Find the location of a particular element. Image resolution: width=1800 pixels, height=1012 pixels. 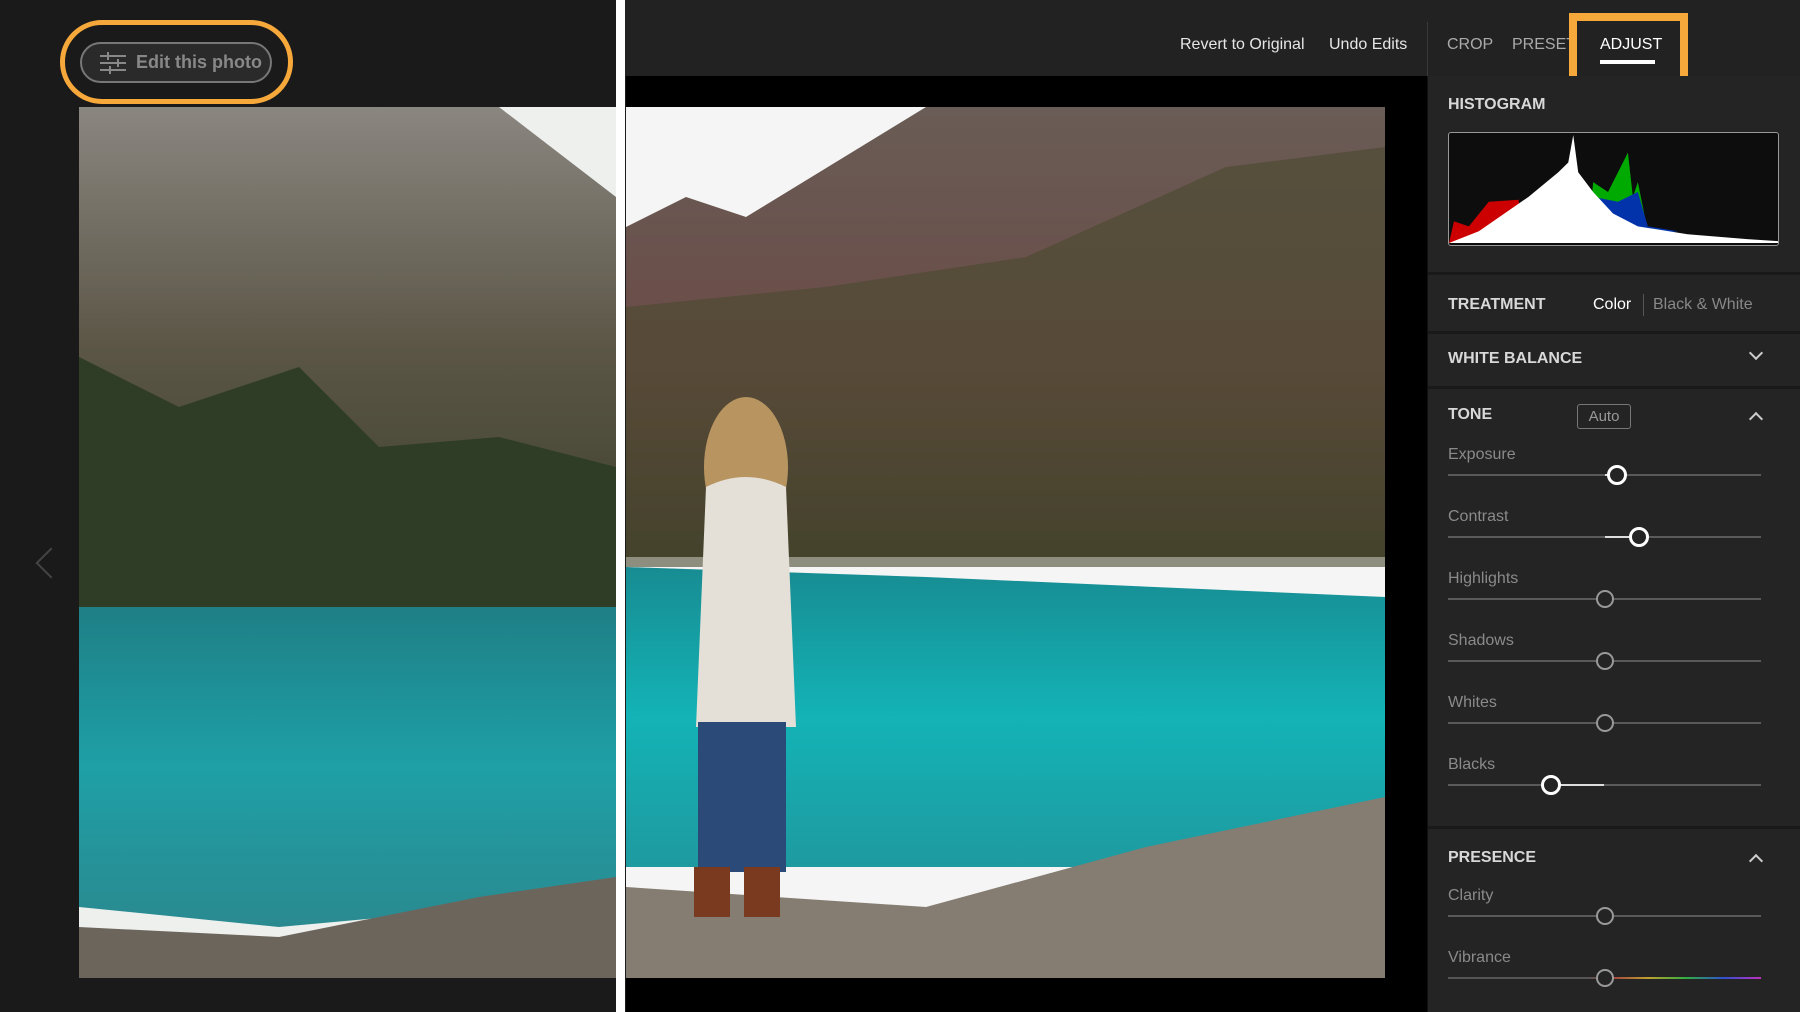

blacks-slider is located at coordinates (1604, 785).